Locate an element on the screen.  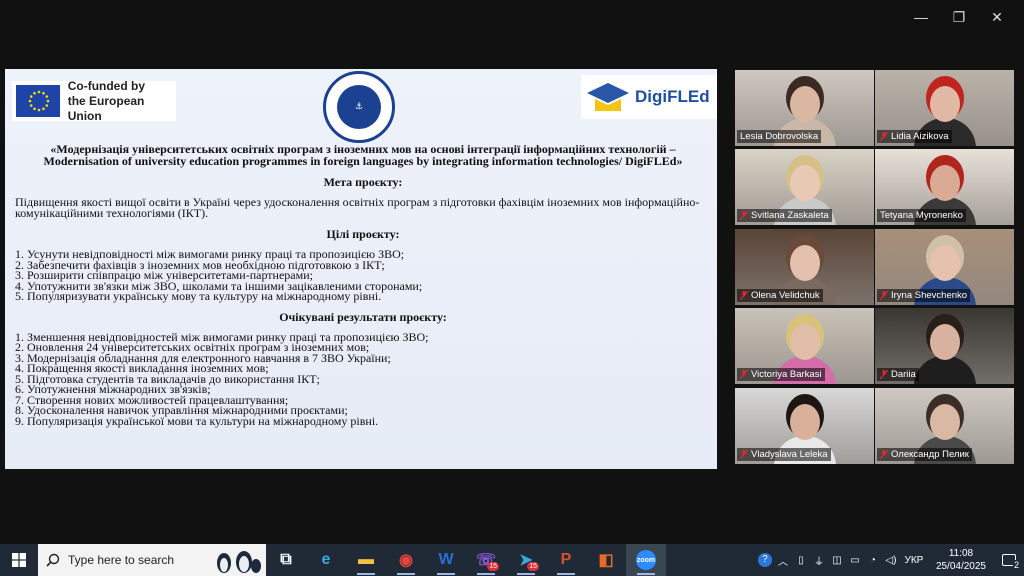
participant-name: Tetyana Myronenko is located at coordinates (921, 215).